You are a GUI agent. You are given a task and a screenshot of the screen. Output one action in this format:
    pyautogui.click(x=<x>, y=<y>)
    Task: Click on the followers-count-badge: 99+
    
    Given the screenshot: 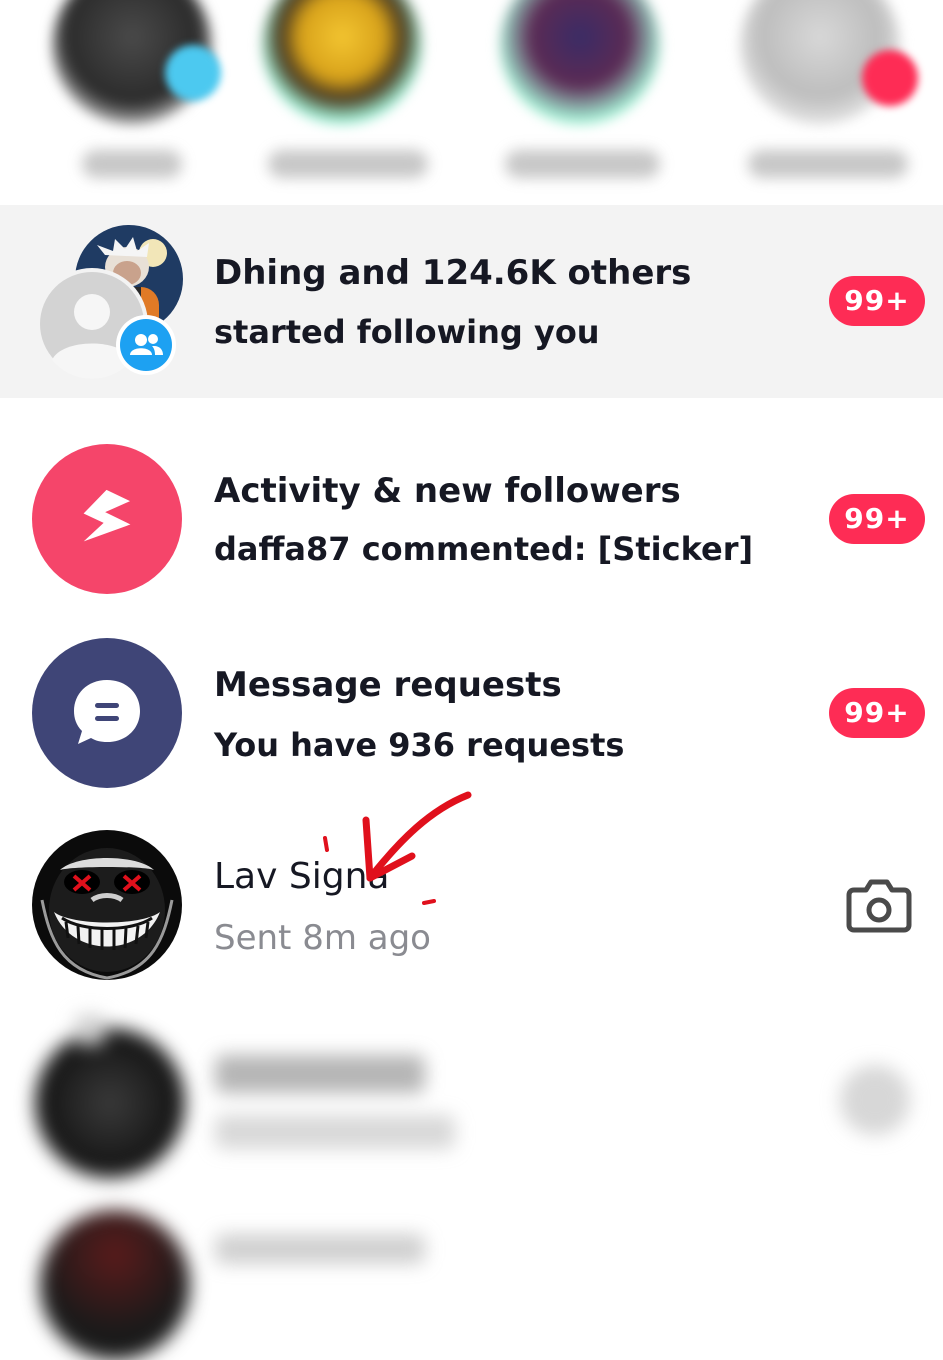 What is the action you would take?
    pyautogui.click(x=877, y=301)
    